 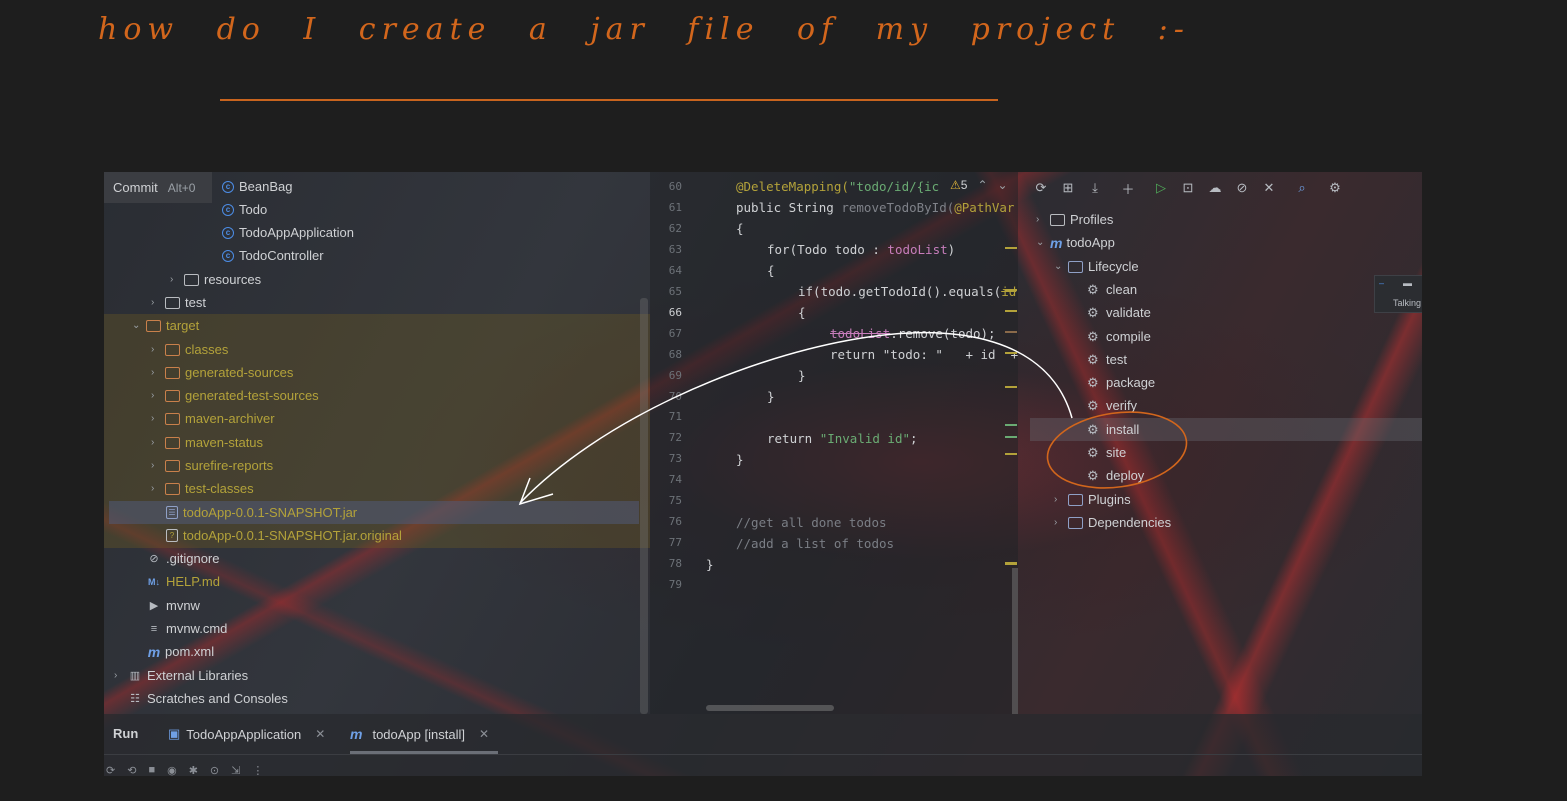 I want to click on tree-item-surefire-reports: › surefire-reports, so click(x=212, y=465).